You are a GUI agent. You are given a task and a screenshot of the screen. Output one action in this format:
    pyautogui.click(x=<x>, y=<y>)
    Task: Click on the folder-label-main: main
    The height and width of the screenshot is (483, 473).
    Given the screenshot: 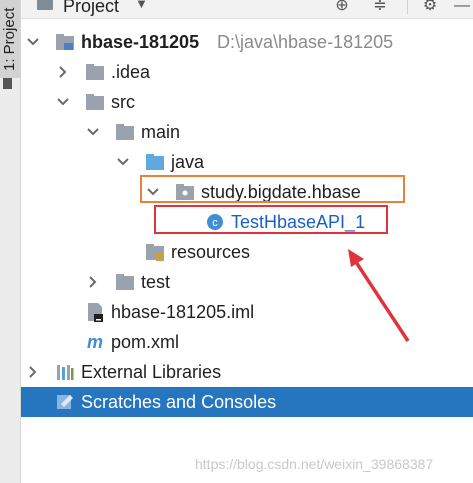 What is the action you would take?
    pyautogui.click(x=161, y=132)
    